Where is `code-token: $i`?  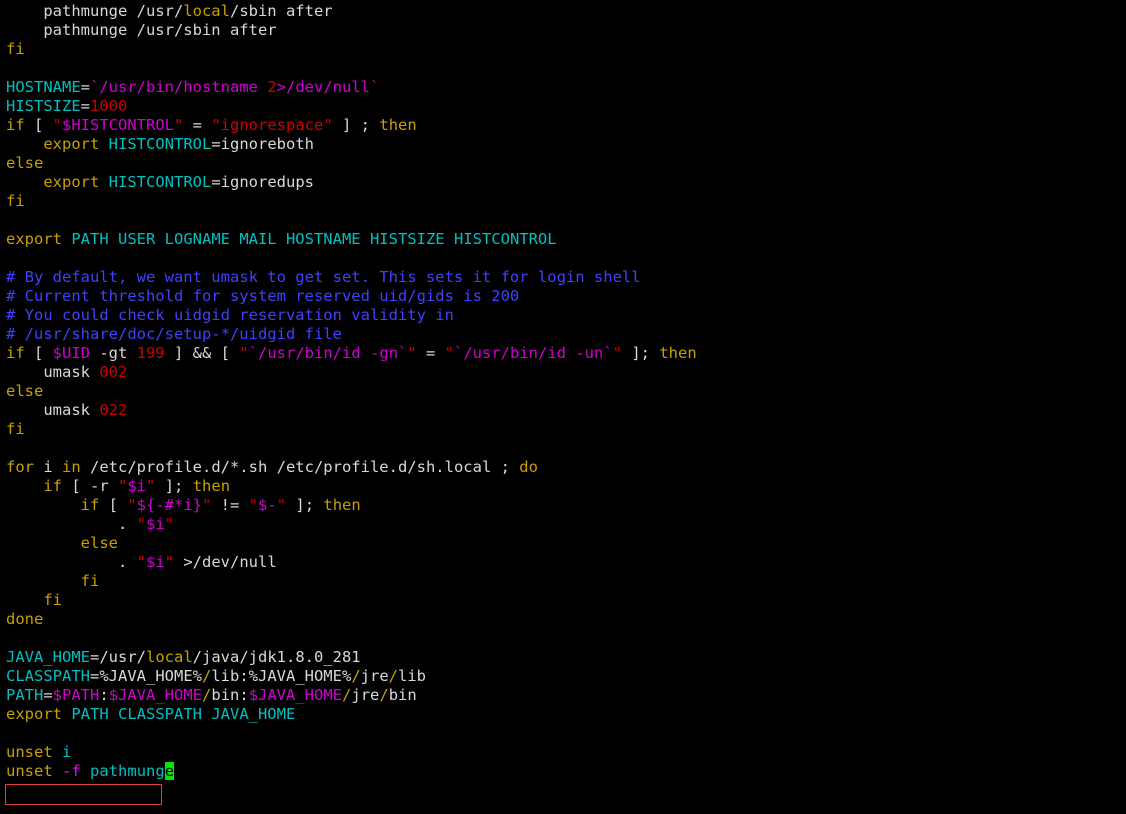 code-token: $i is located at coordinates (155, 524).